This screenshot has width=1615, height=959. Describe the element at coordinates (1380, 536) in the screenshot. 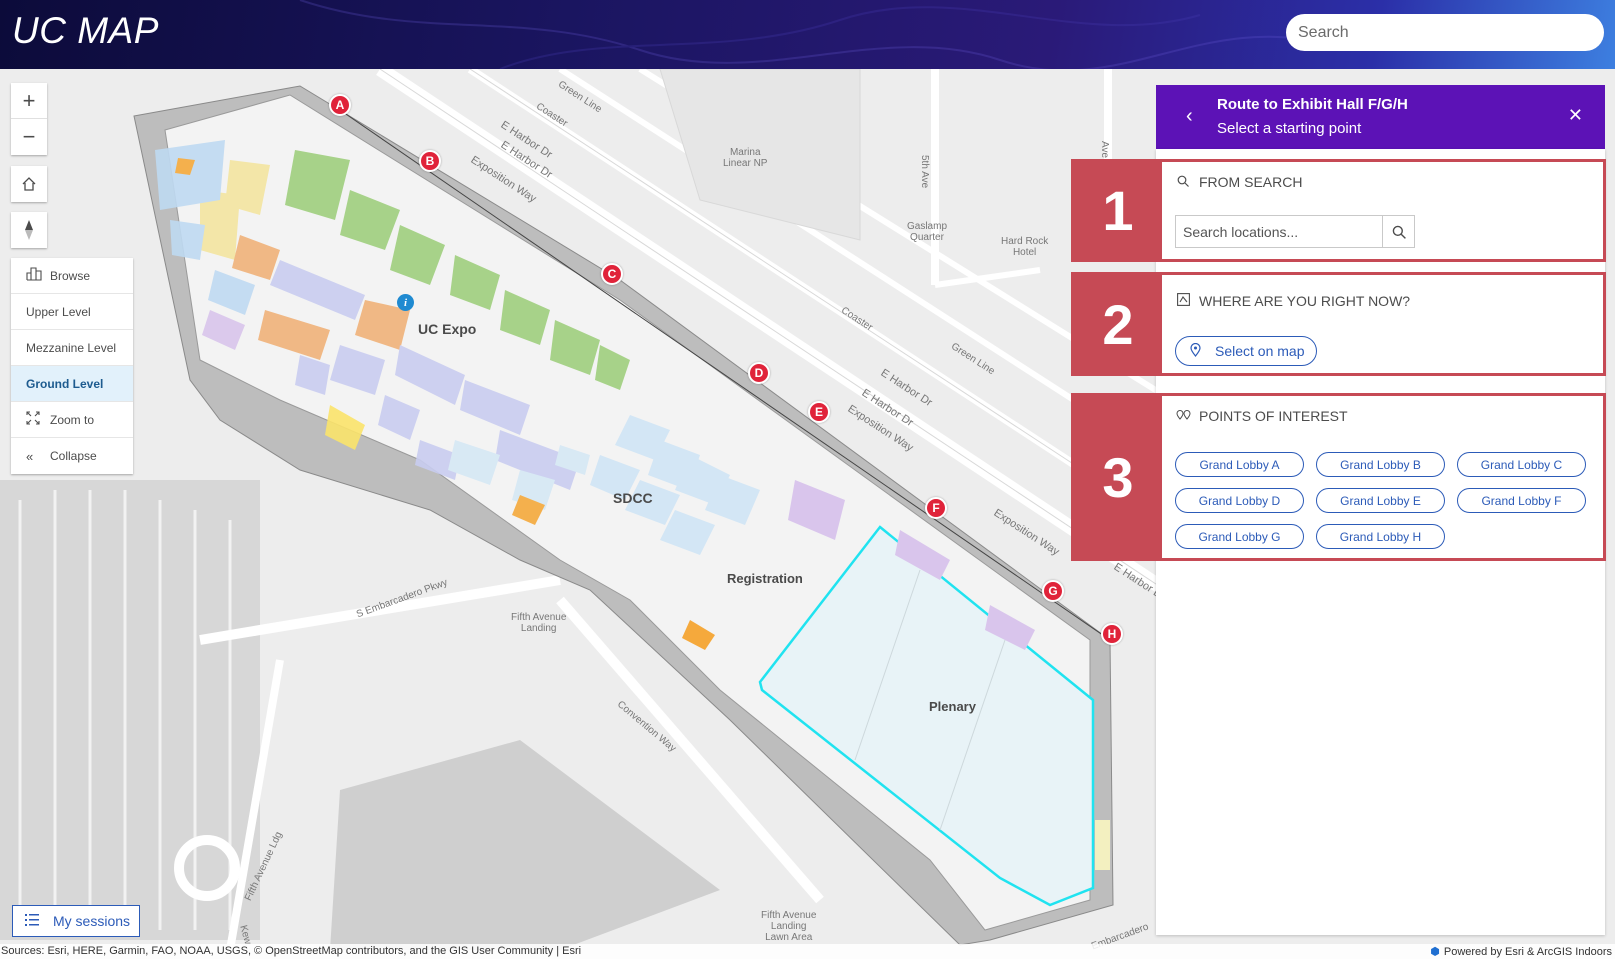

I see `poi-grand-lobby-h: Grand Lobby H` at that location.